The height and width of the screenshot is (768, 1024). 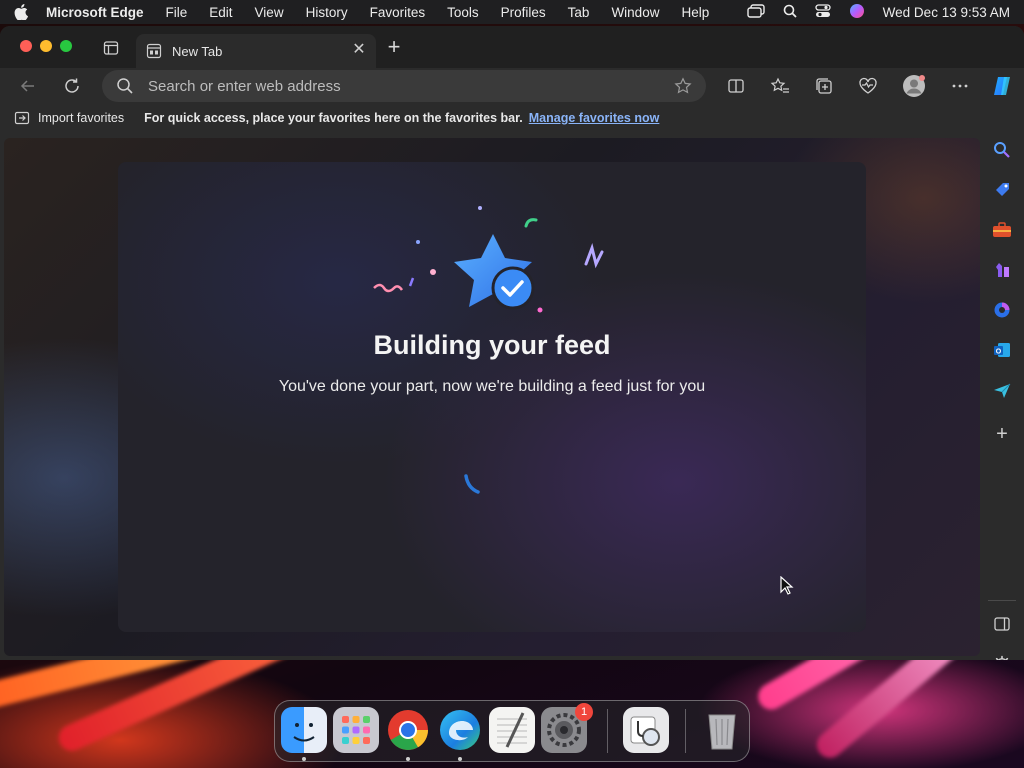 What do you see at coordinates (404, 86) in the screenshot?
I see `address-bar: Search or enter web address` at bounding box center [404, 86].